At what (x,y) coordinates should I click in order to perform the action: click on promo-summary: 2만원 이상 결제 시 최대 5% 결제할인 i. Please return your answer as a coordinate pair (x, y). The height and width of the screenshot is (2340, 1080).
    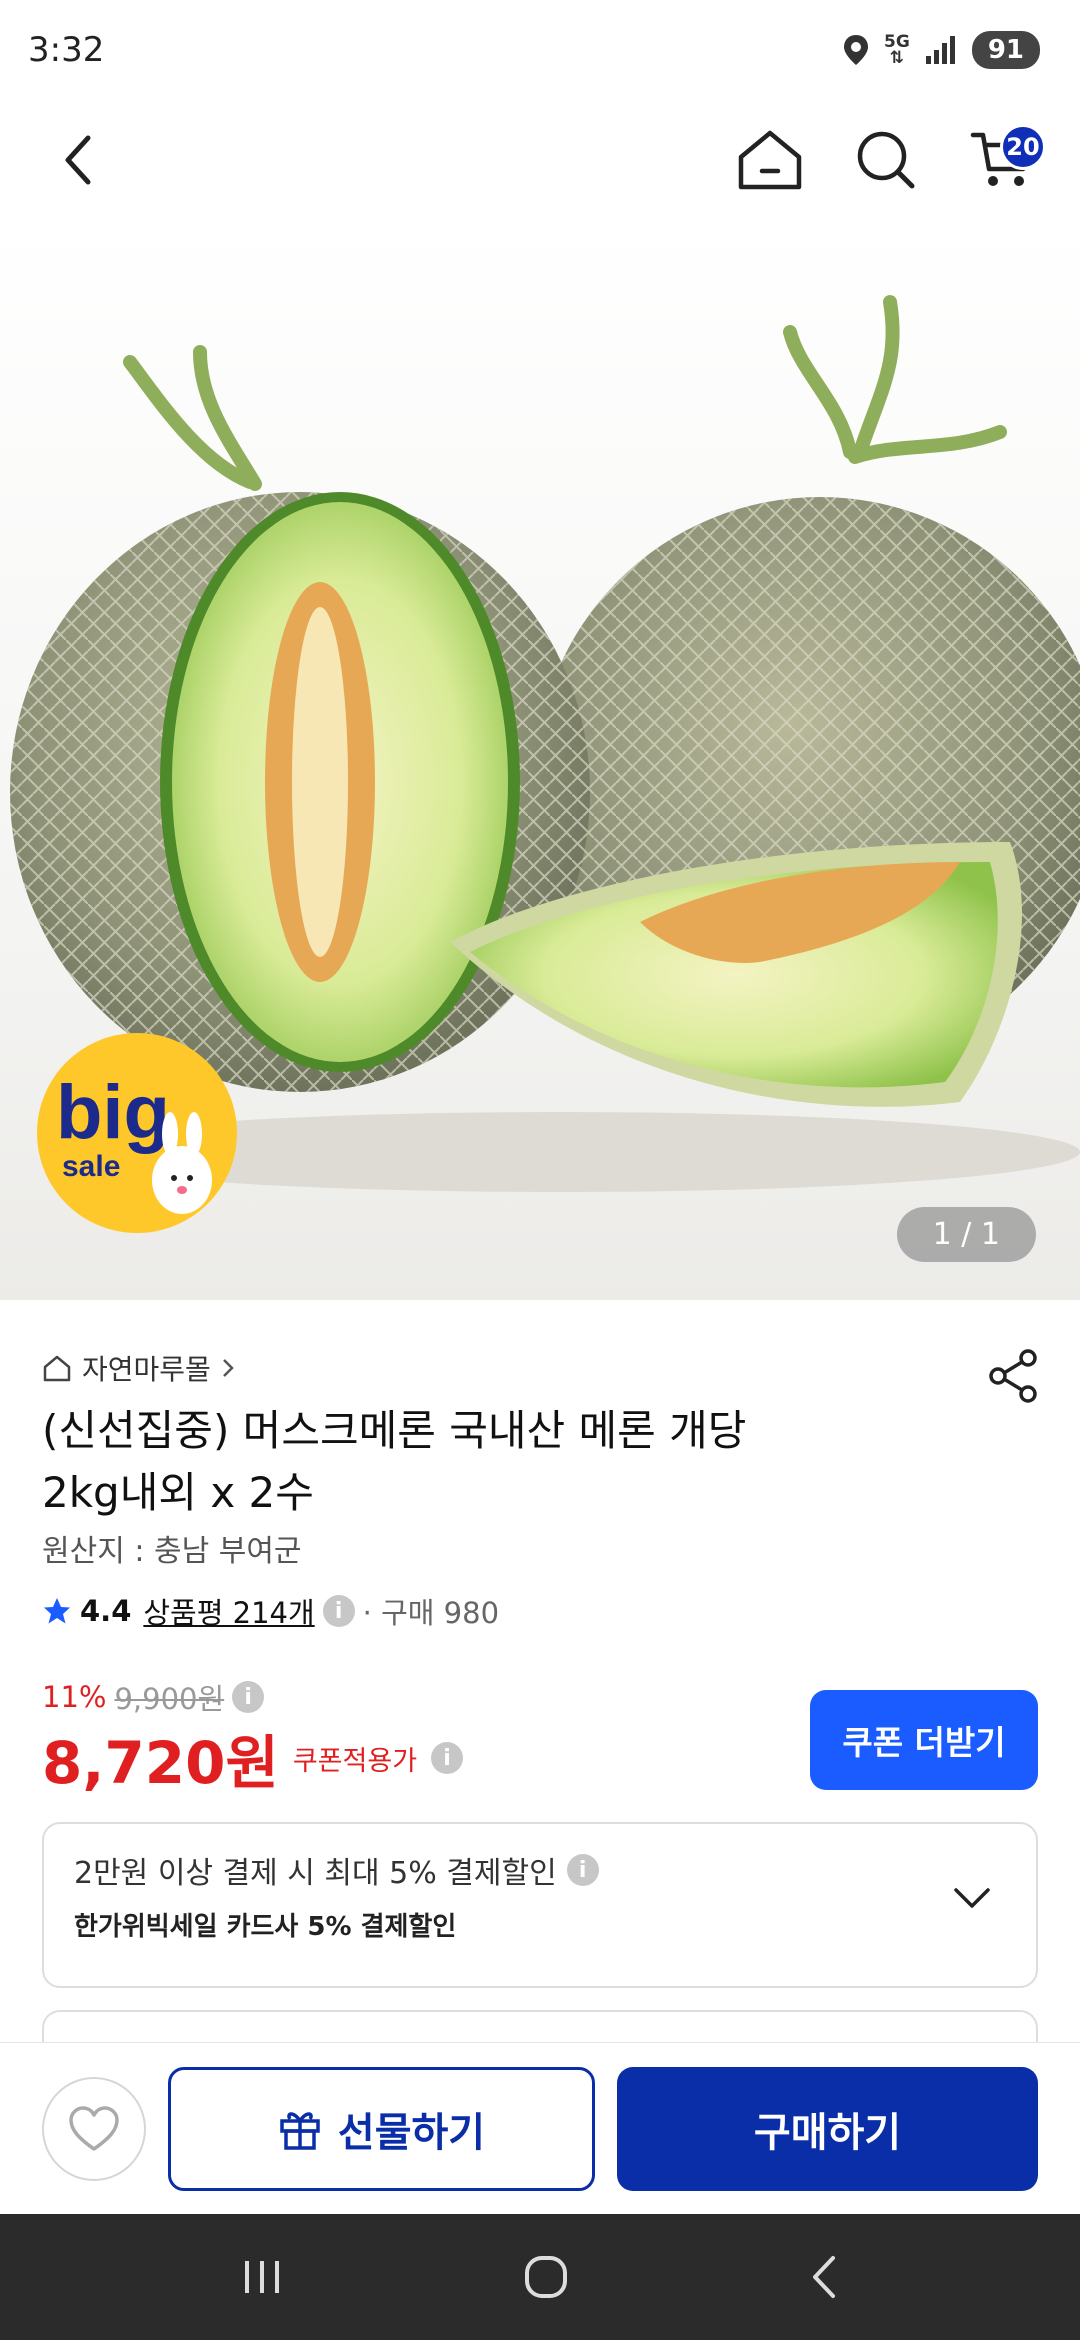
    Looking at the image, I should click on (540, 1870).